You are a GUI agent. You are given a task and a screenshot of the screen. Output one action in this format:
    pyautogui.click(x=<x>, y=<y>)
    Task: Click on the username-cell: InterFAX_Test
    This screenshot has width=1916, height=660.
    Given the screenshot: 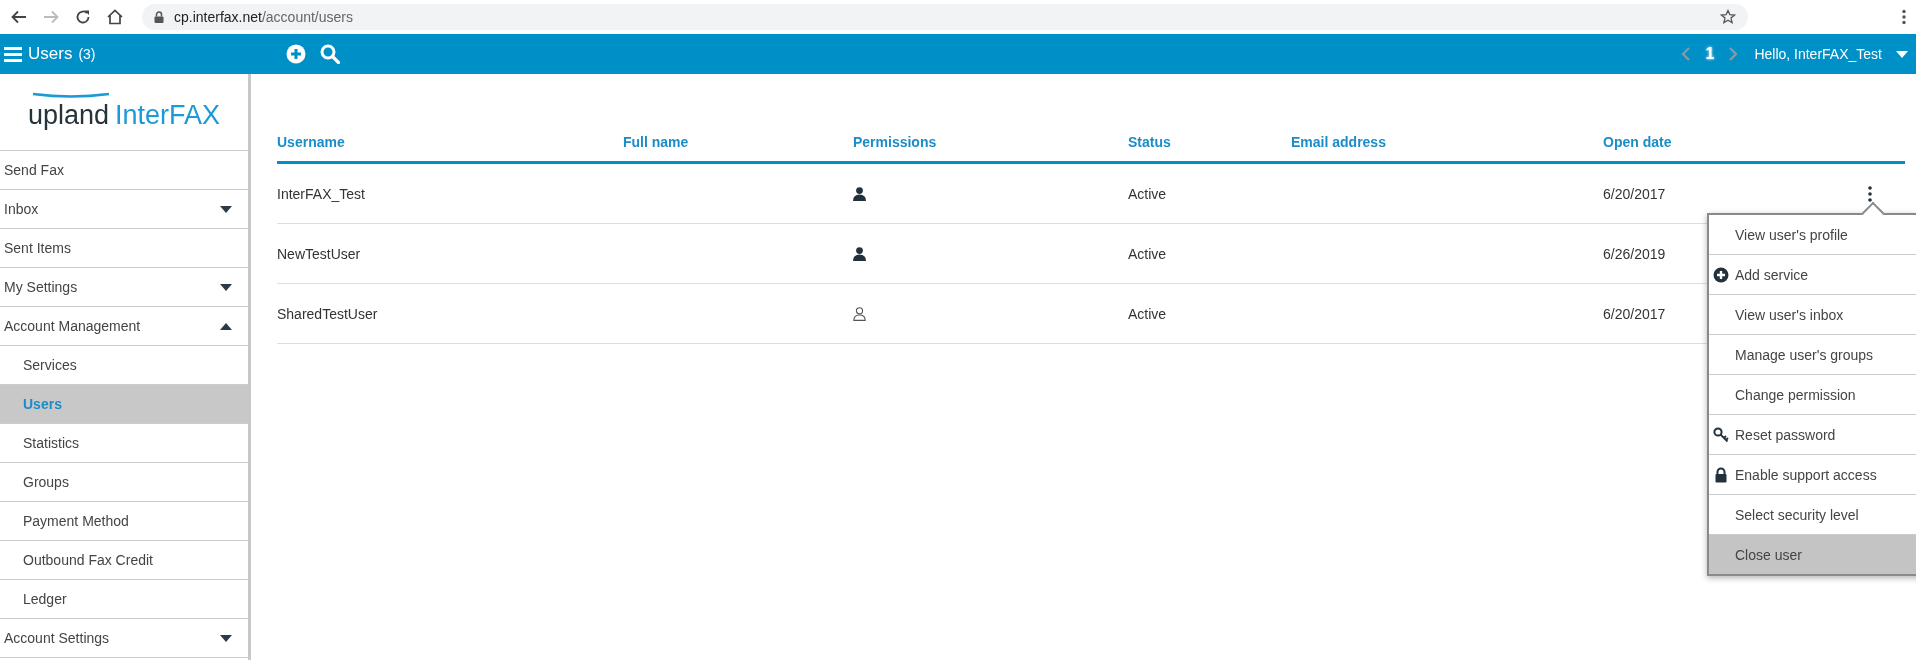 What is the action you would take?
    pyautogui.click(x=321, y=193)
    